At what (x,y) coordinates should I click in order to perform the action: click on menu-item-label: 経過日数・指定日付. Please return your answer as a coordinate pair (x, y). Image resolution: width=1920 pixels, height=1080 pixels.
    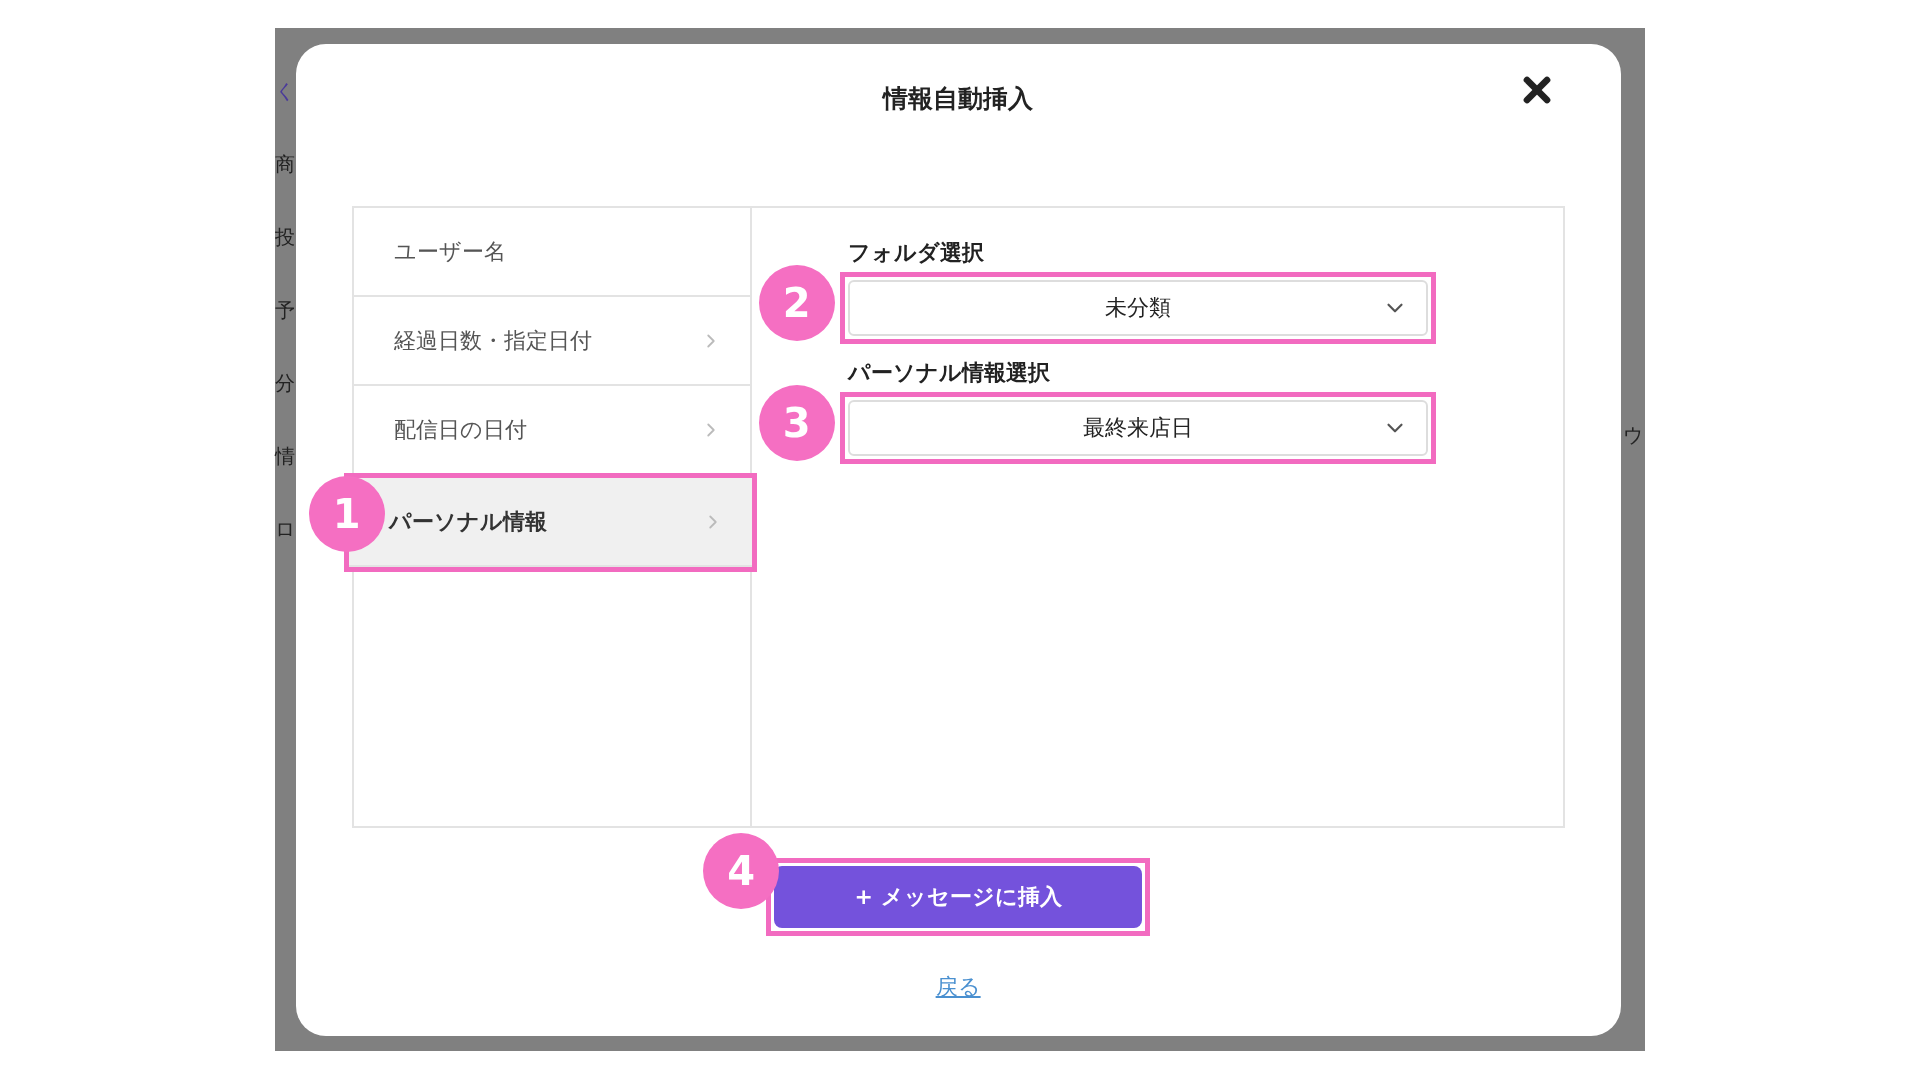
    Looking at the image, I should click on (492, 340).